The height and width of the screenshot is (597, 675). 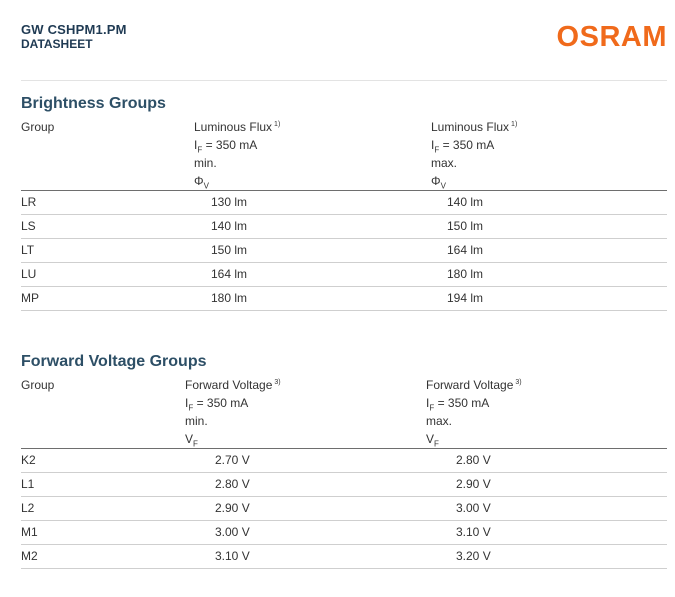 I want to click on document-header: GW CSHPM1.PM DATASHEET, so click(x=74, y=36).